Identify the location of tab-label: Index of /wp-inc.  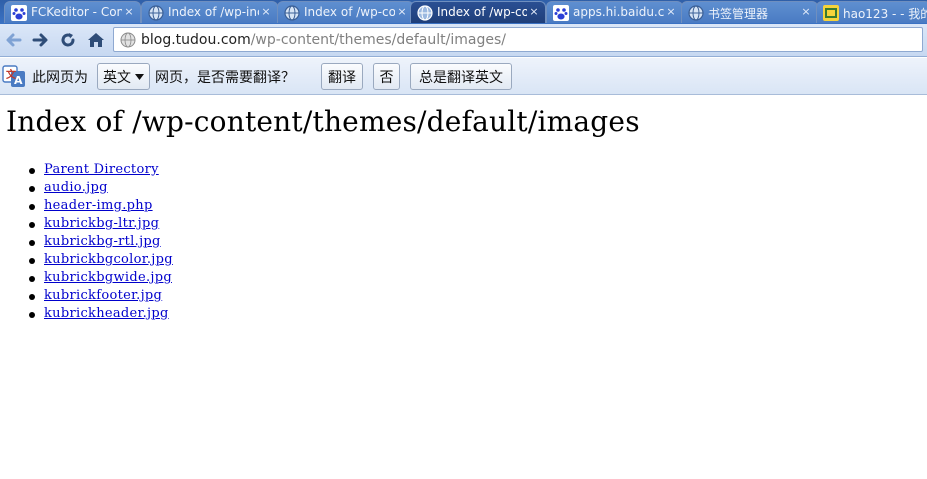
(213, 12).